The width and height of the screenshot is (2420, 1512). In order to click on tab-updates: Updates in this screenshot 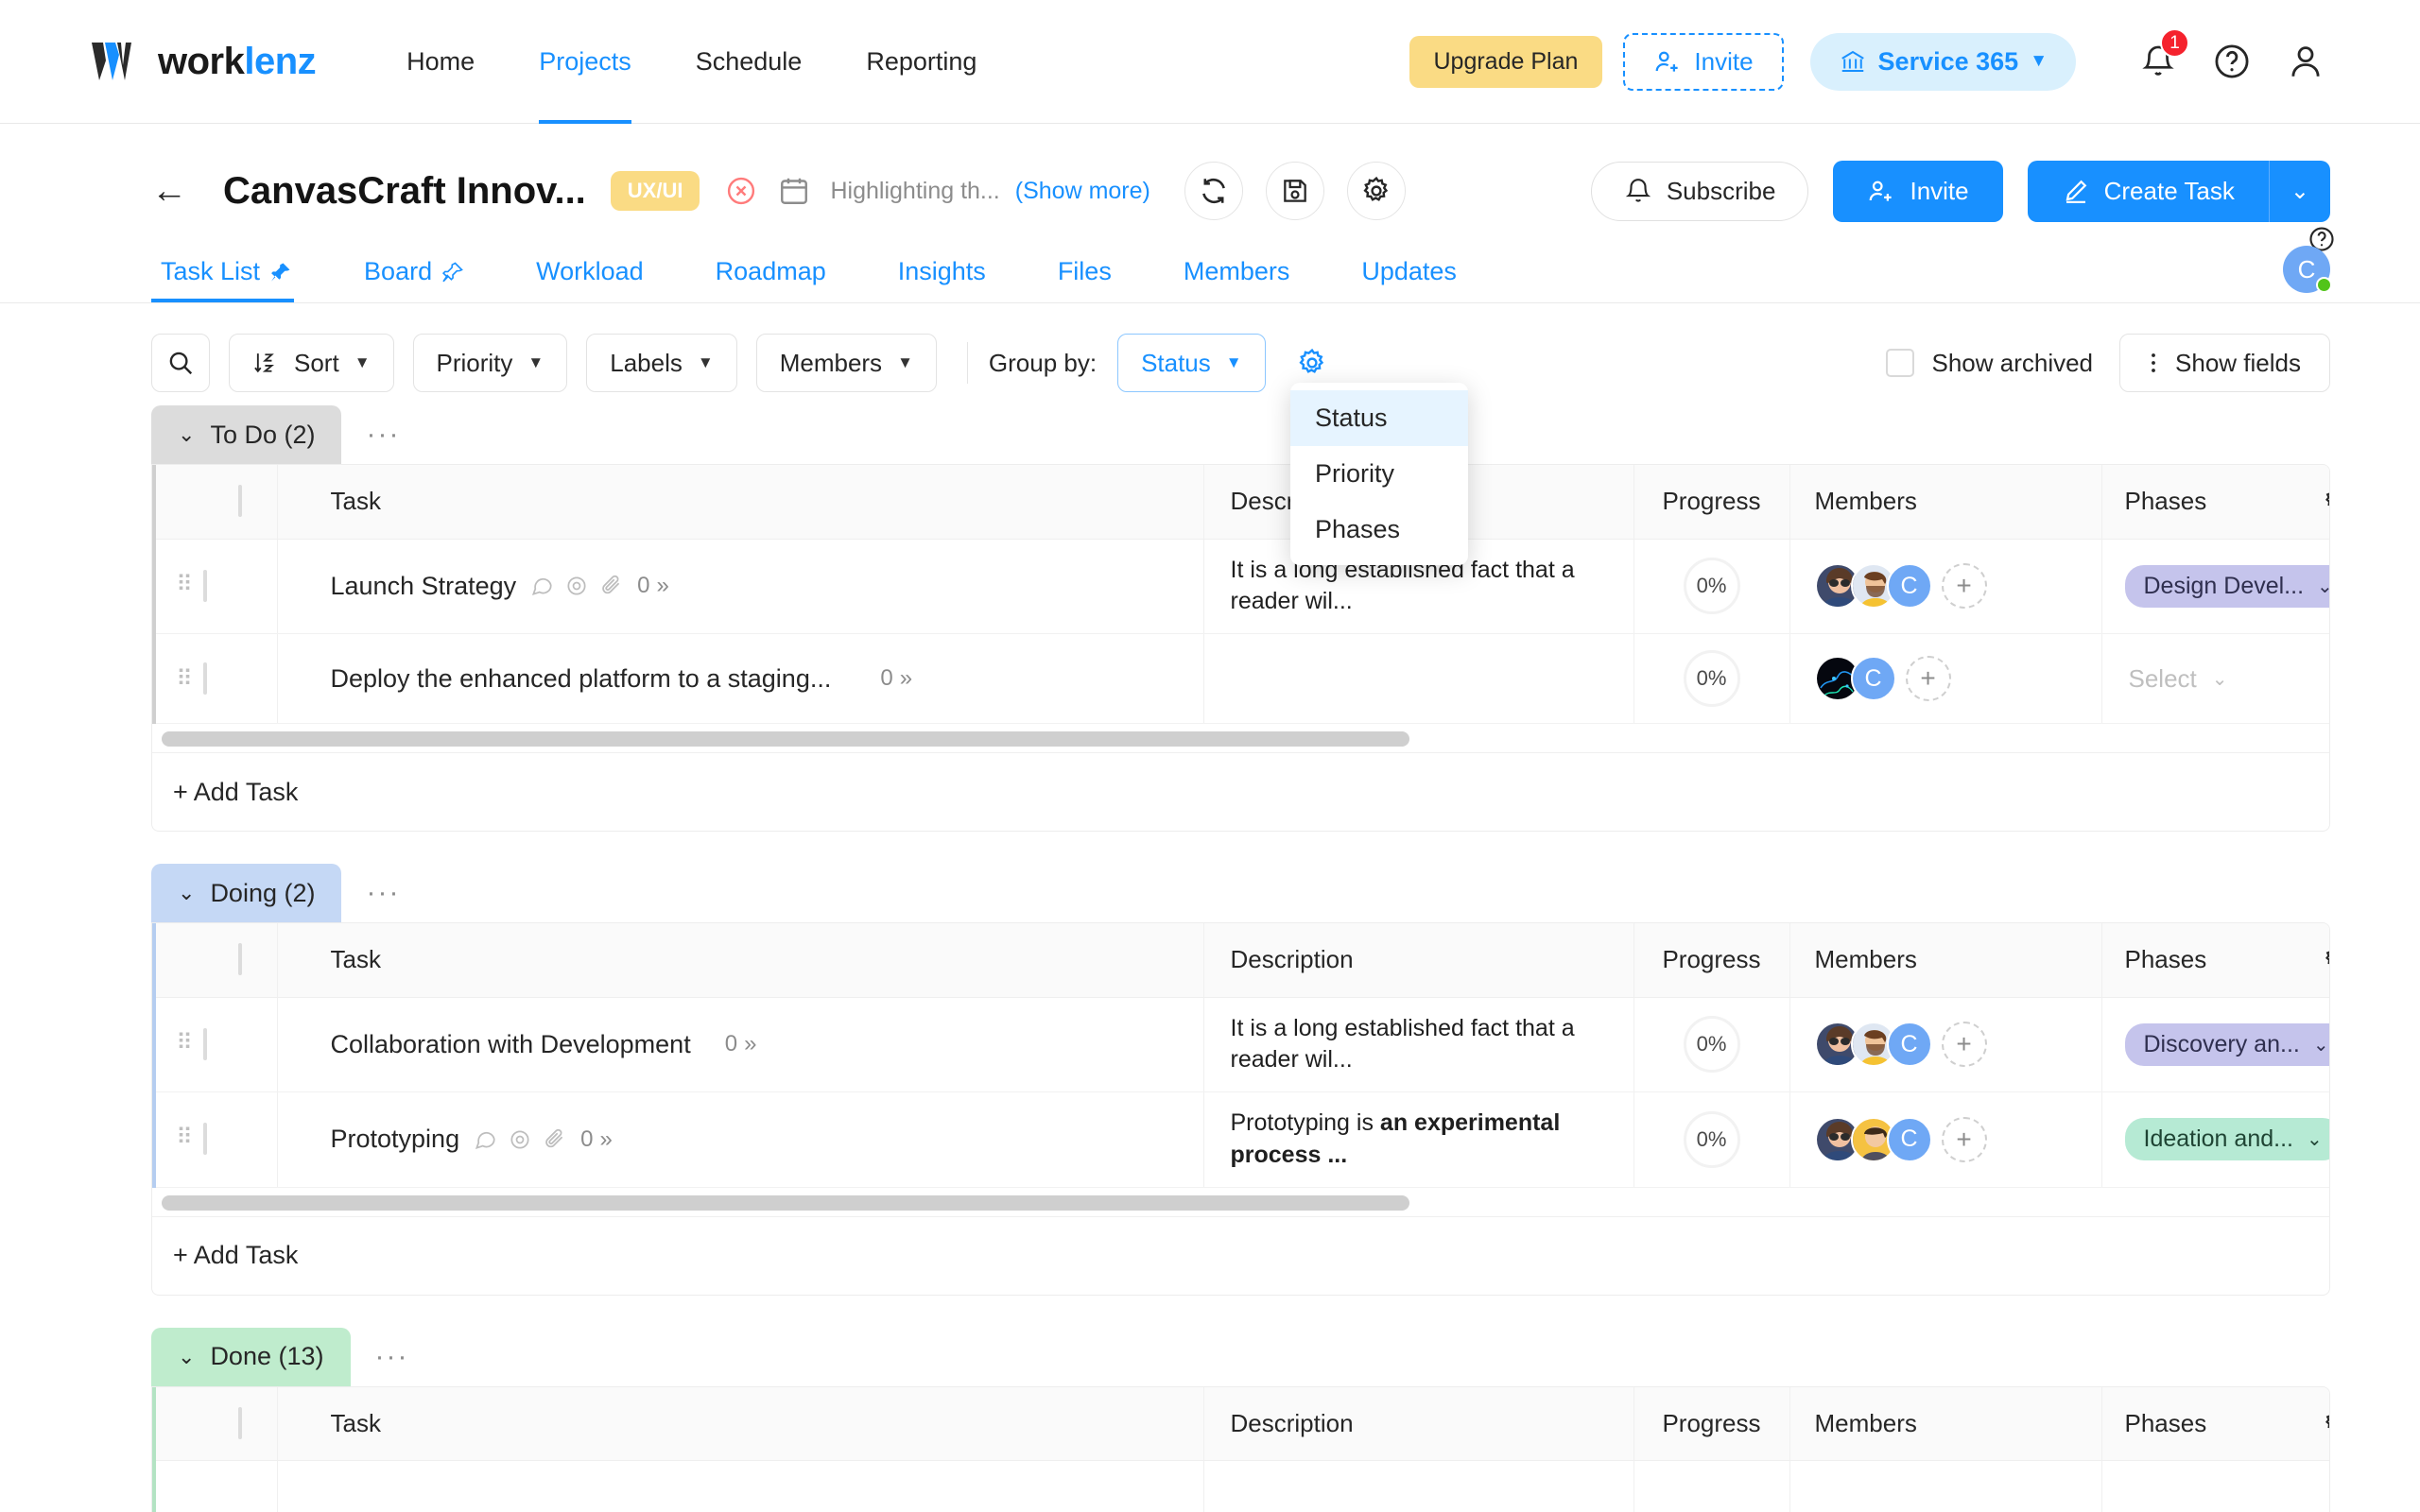, I will do `click(1409, 279)`.